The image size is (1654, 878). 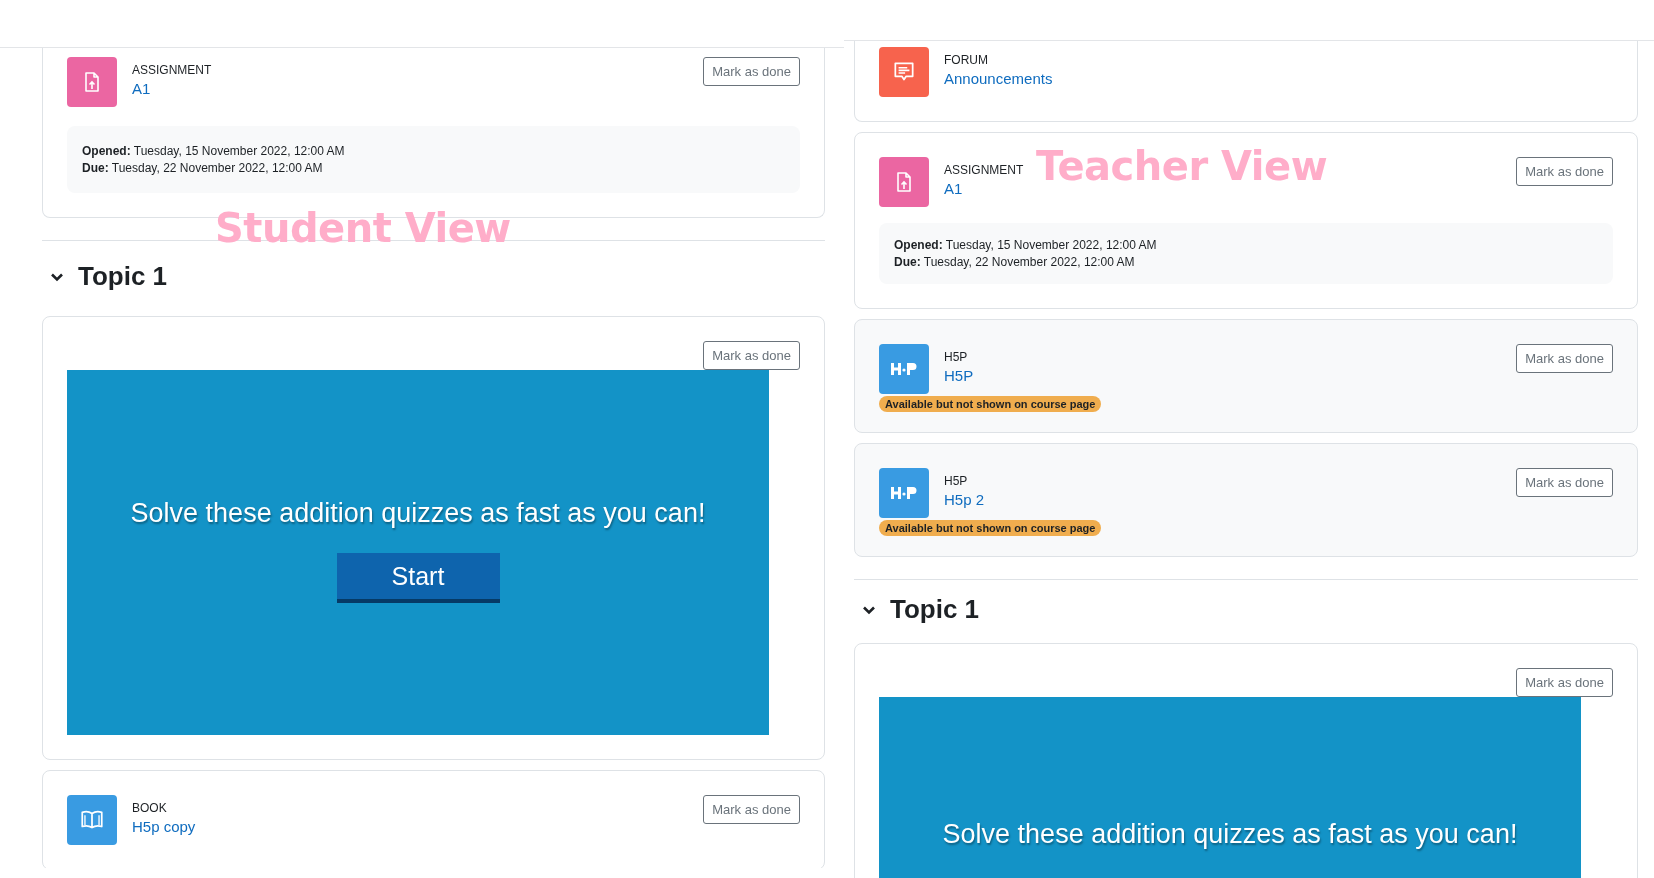 I want to click on activity-link: Announcements, so click(x=998, y=78).